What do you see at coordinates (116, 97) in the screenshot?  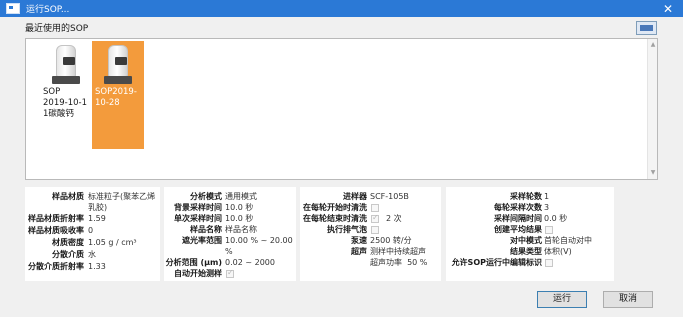 I see `sop-item-label: SOP2019- 10-28` at bounding box center [116, 97].